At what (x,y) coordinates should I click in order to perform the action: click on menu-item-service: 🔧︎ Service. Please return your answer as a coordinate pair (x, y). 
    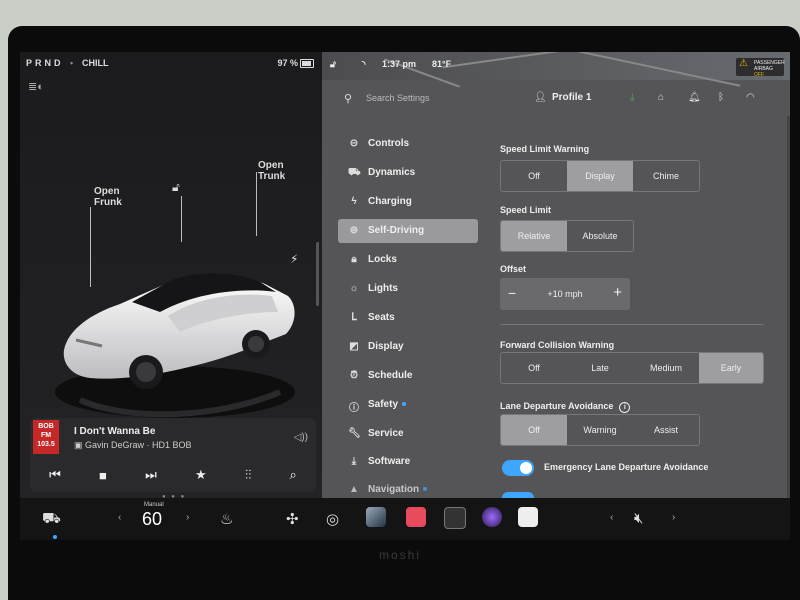
    Looking at the image, I should click on (408, 434).